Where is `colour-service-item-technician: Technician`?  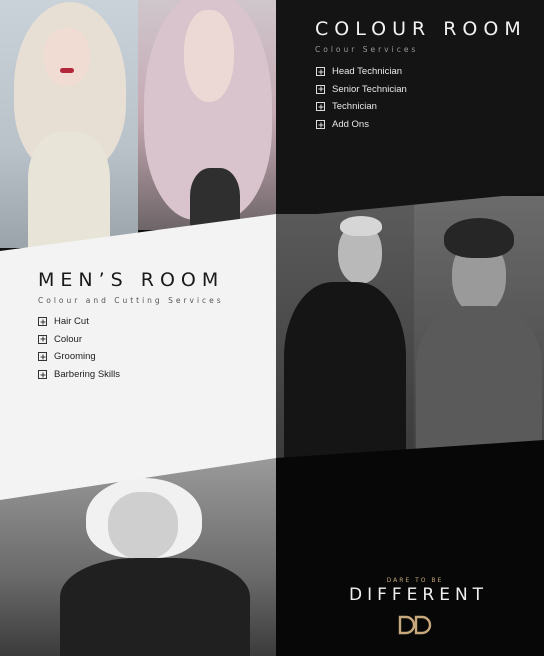
colour-service-item-technician: Technician is located at coordinates (361, 107).